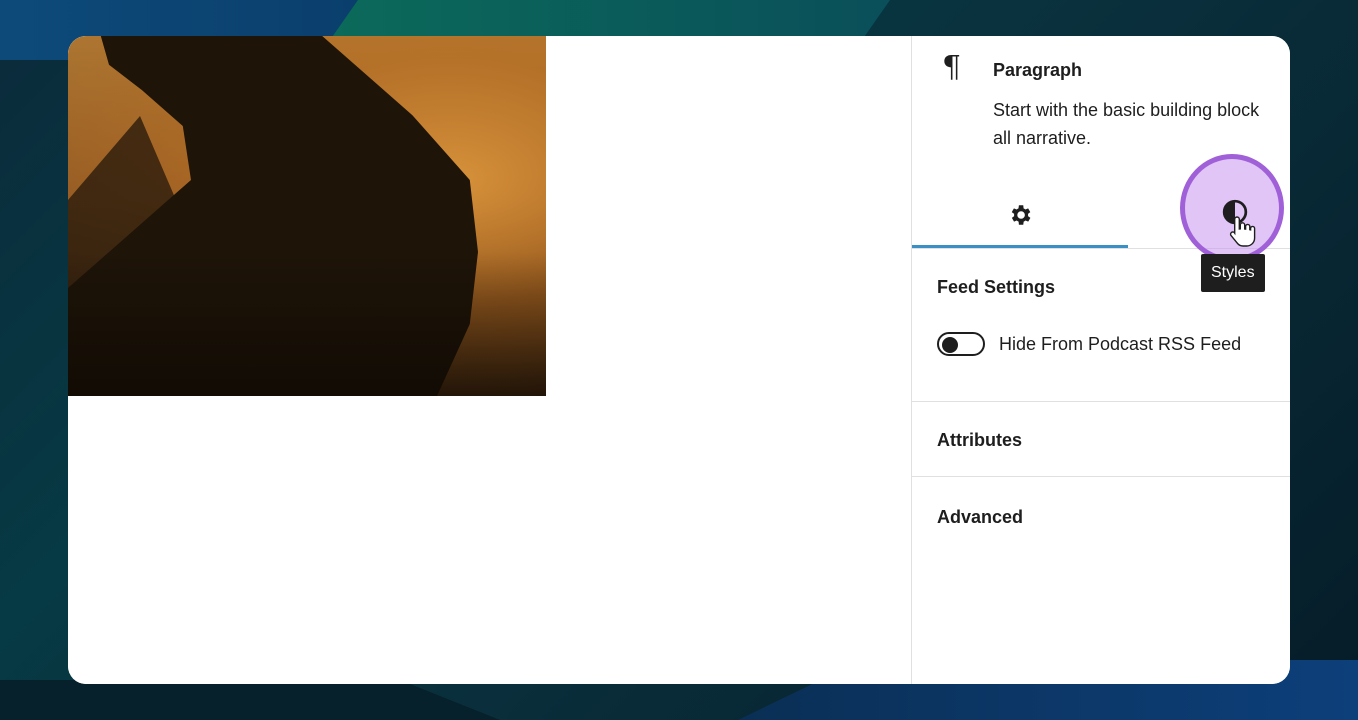  I want to click on hide-from-rss-toggle, so click(961, 344).